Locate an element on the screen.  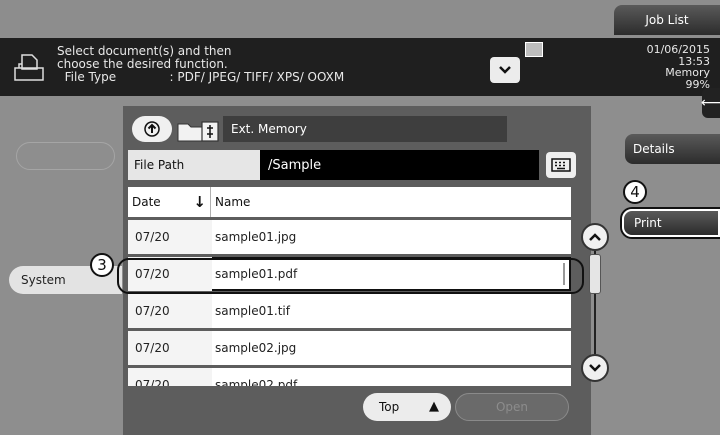
up-folder-button is located at coordinates (152, 129).